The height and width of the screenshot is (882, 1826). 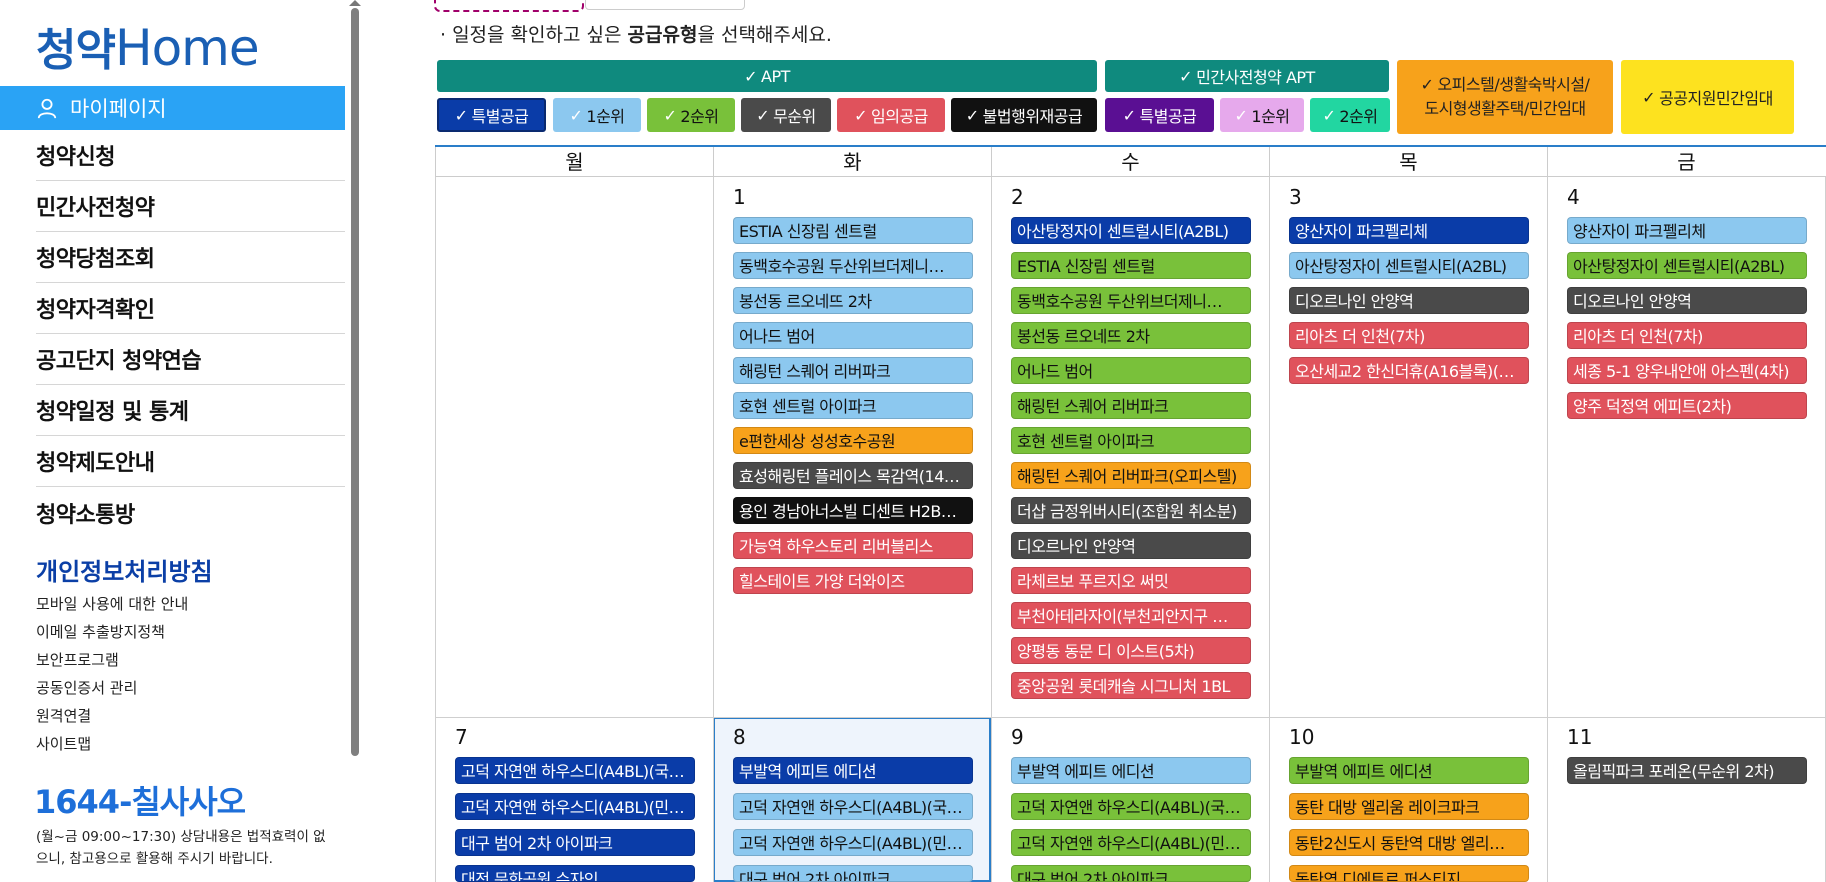 I want to click on filter-officetel-button: ✓ 오피스텔/생활숙박시설/ 도시형생활주택/민간임대, so click(x=1505, y=97).